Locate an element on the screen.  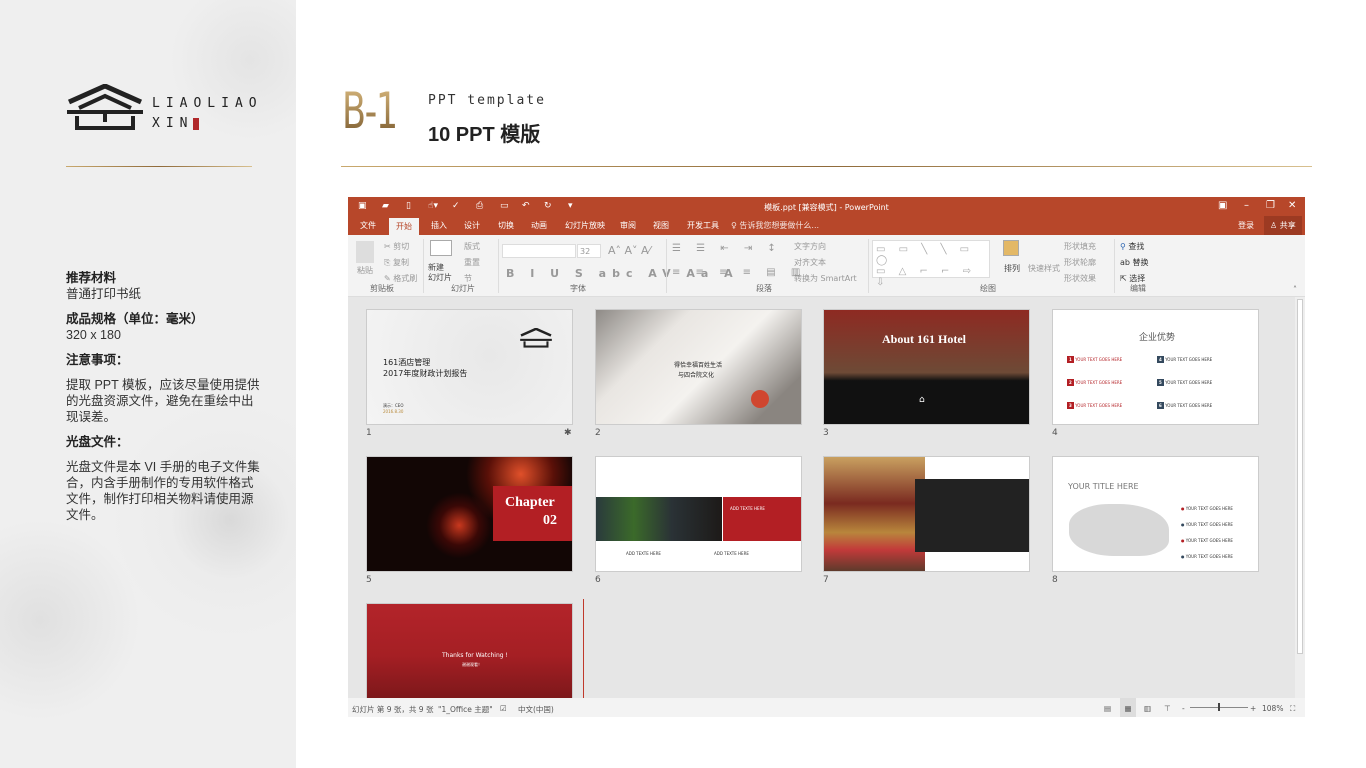
language: 中文(中国) is located at coordinates (536, 709).